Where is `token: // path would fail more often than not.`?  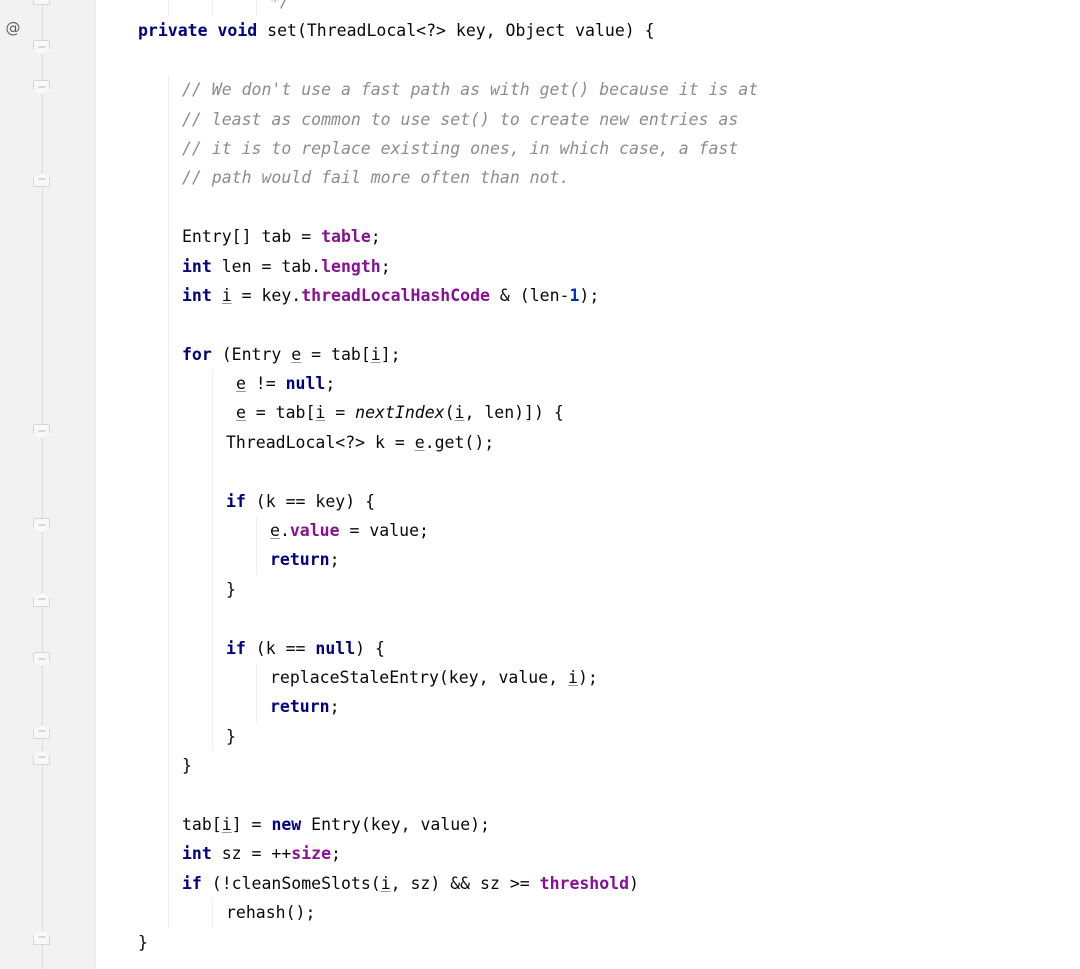 token: // path would fail more often than not. is located at coordinates (376, 178).